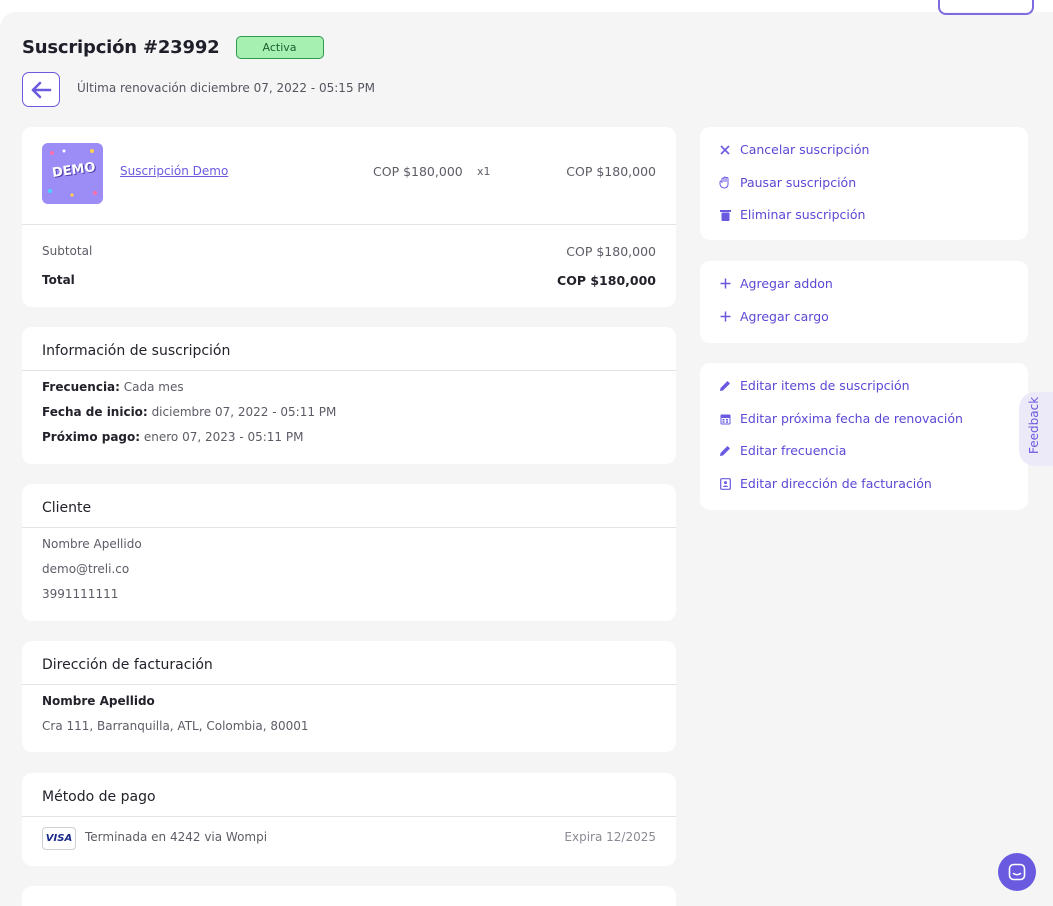  What do you see at coordinates (95, 412) in the screenshot?
I see `start-date-label: Fecha de inicio:` at bounding box center [95, 412].